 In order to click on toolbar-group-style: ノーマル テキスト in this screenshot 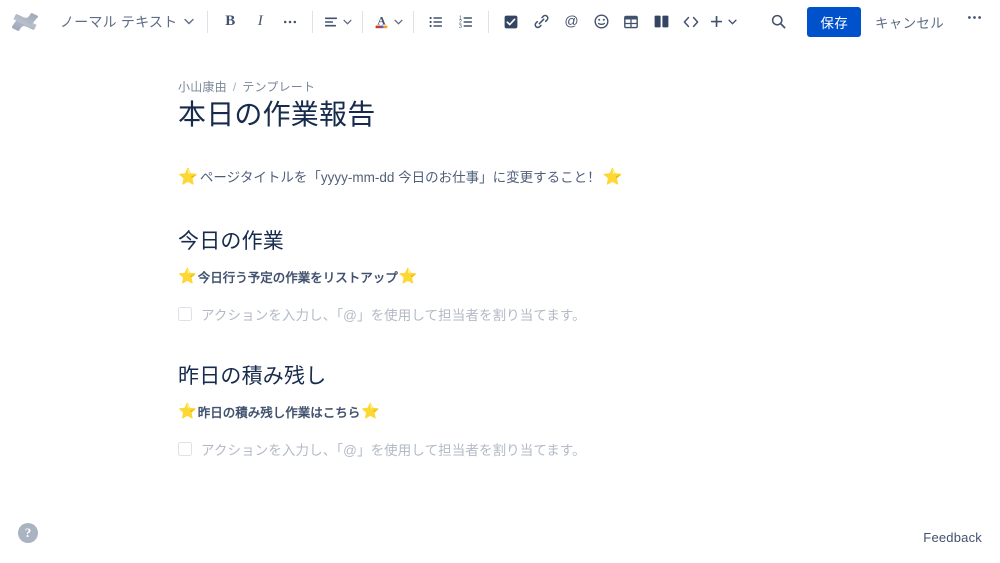, I will do `click(127, 22)`.